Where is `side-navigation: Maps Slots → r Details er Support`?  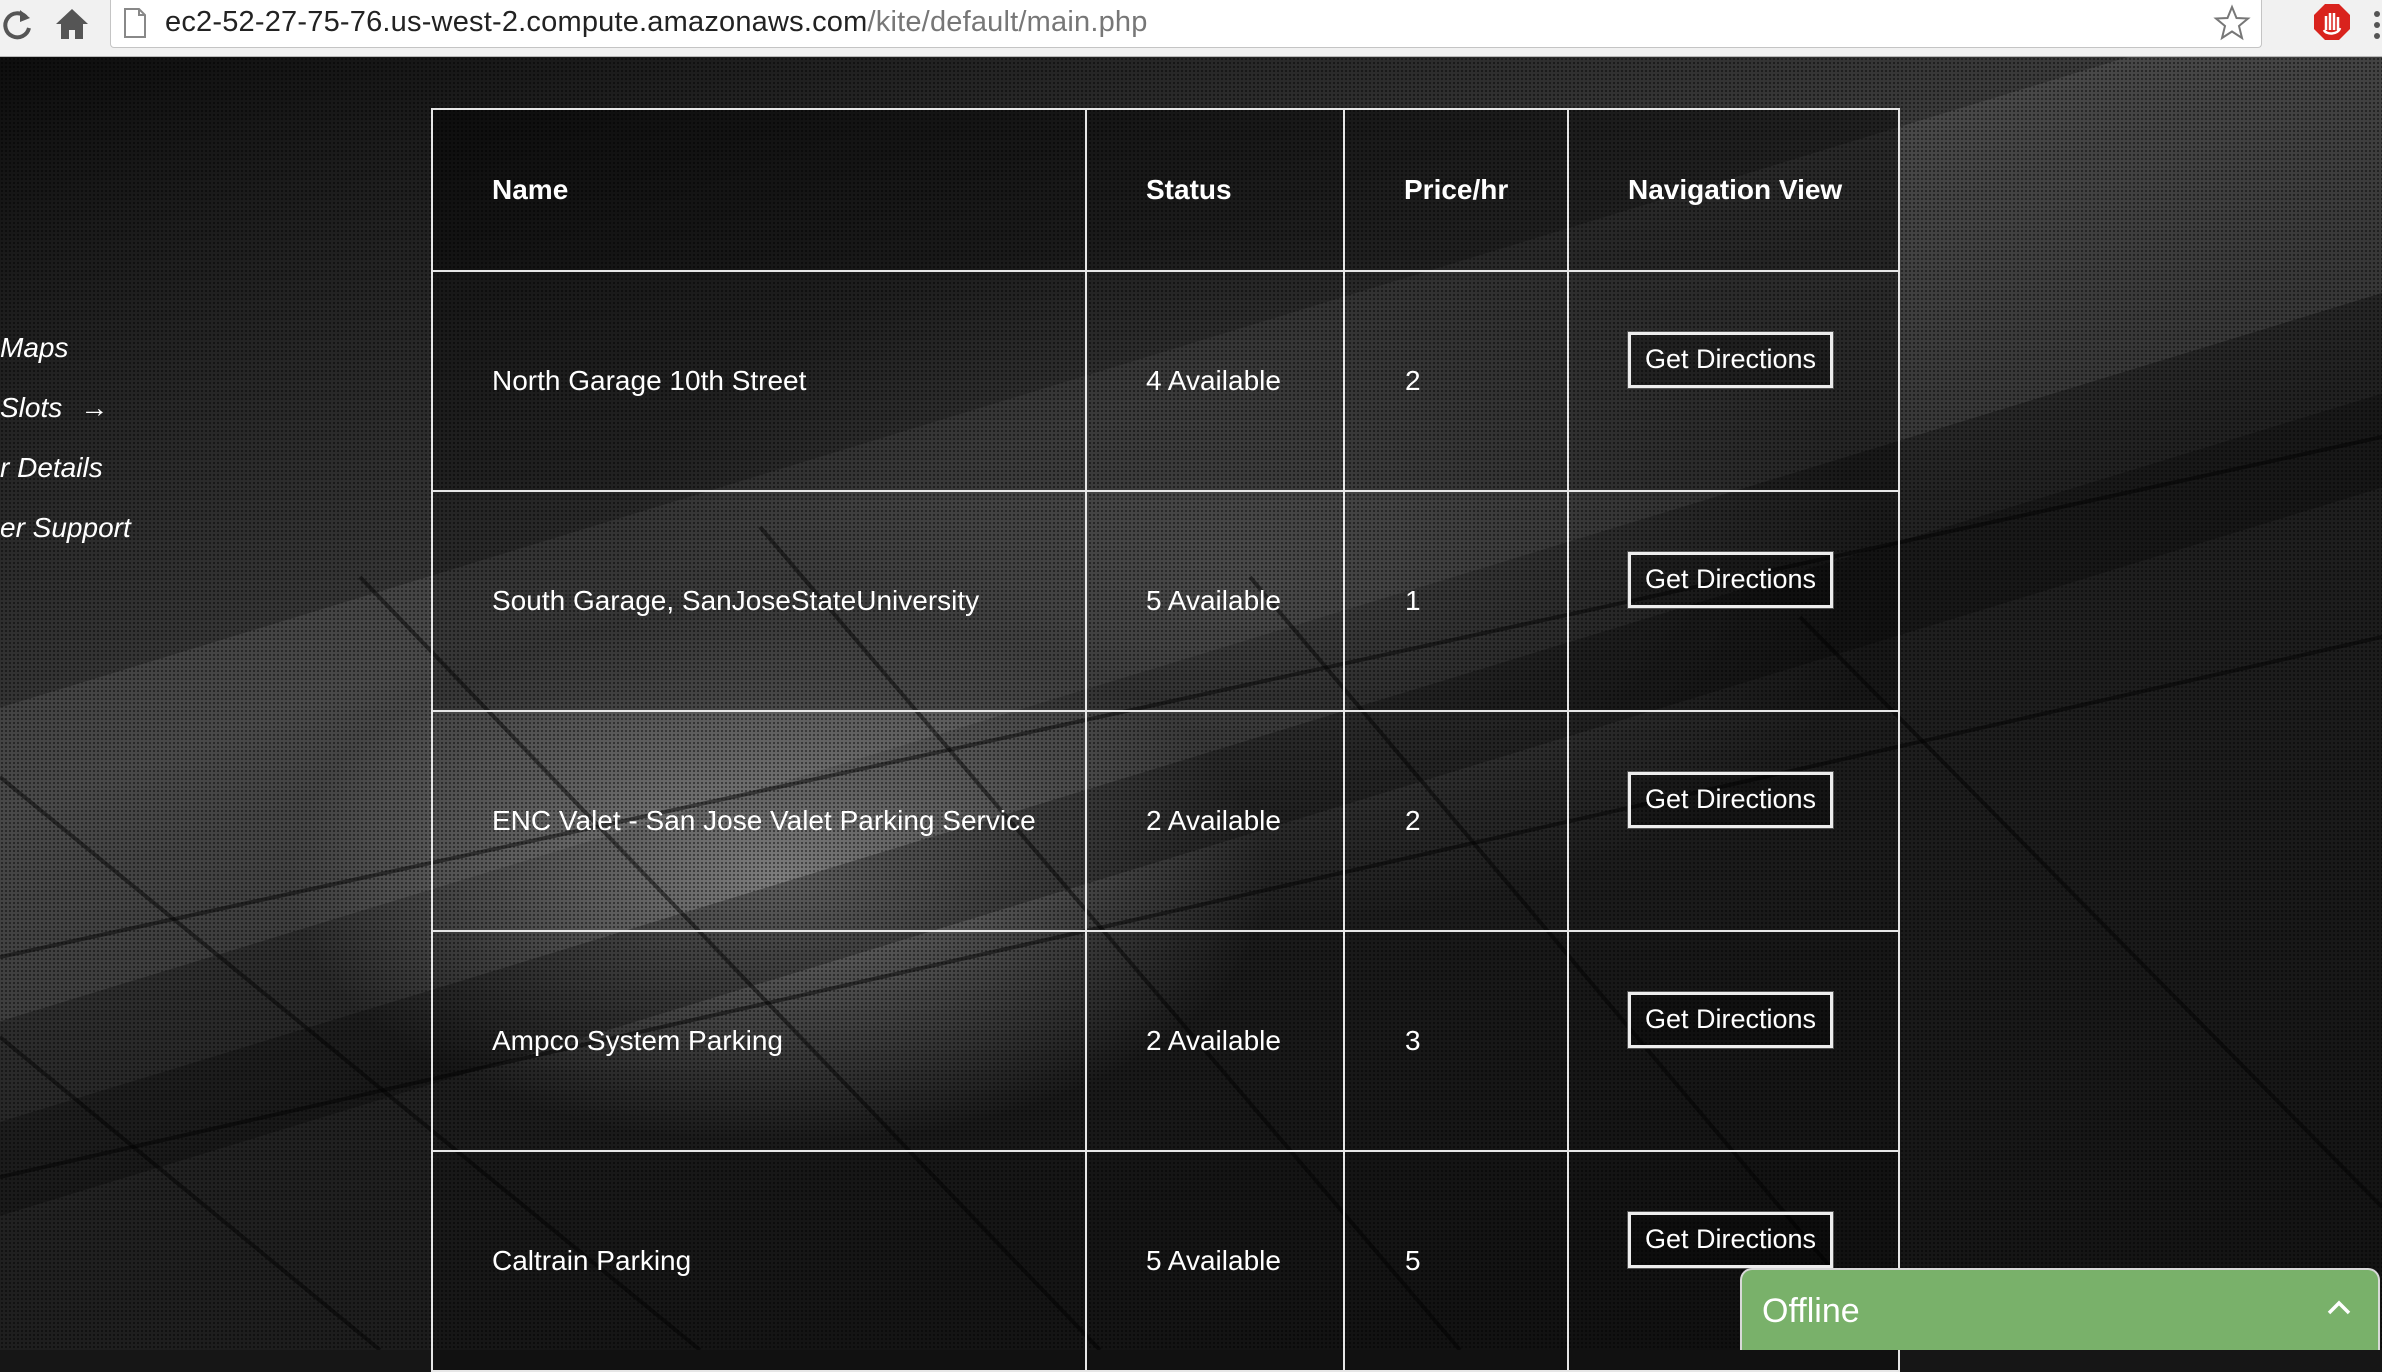
side-navigation: Maps Slots → r Details er Support is located at coordinates (100, 357).